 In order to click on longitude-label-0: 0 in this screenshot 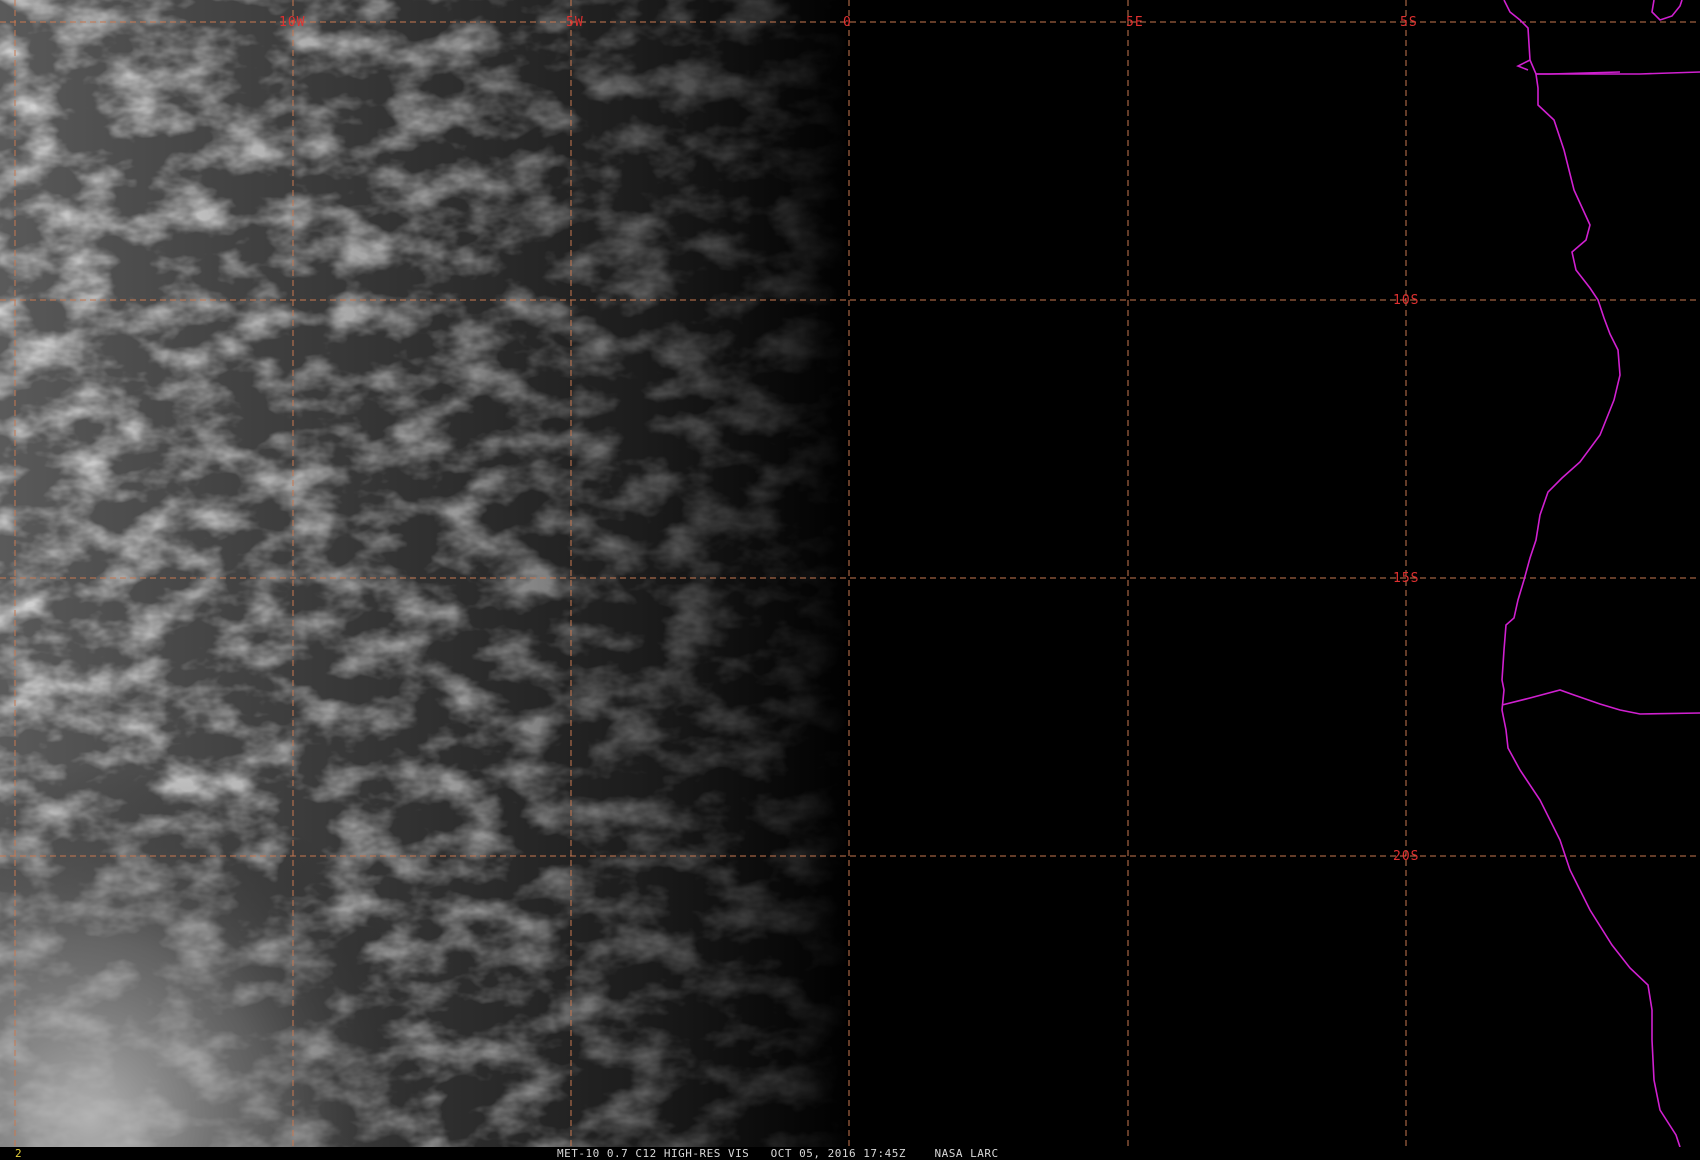, I will do `click(847, 22)`.